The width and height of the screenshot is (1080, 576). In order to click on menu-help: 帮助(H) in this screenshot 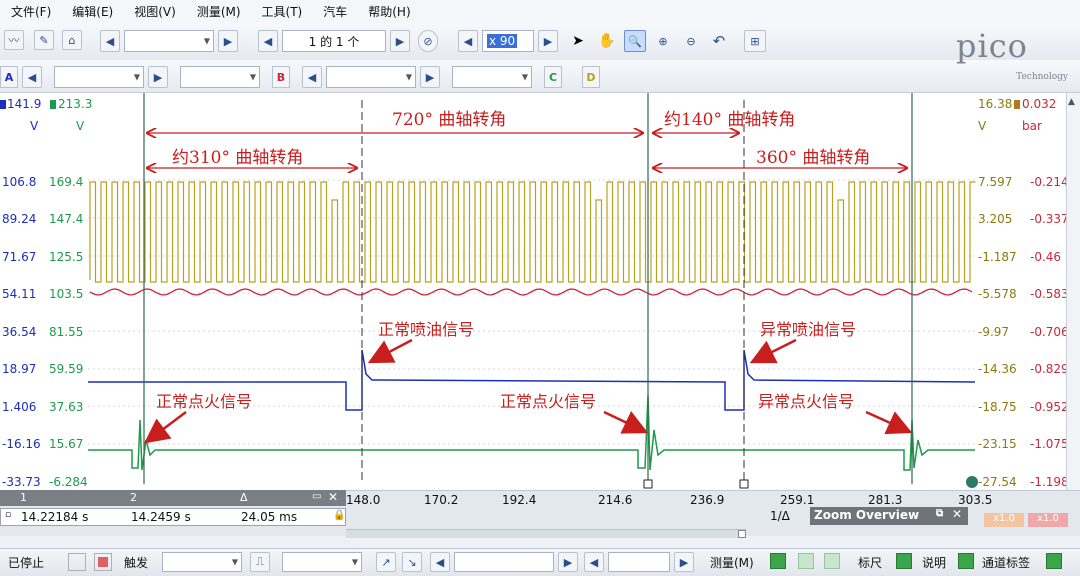, I will do `click(388, 11)`.